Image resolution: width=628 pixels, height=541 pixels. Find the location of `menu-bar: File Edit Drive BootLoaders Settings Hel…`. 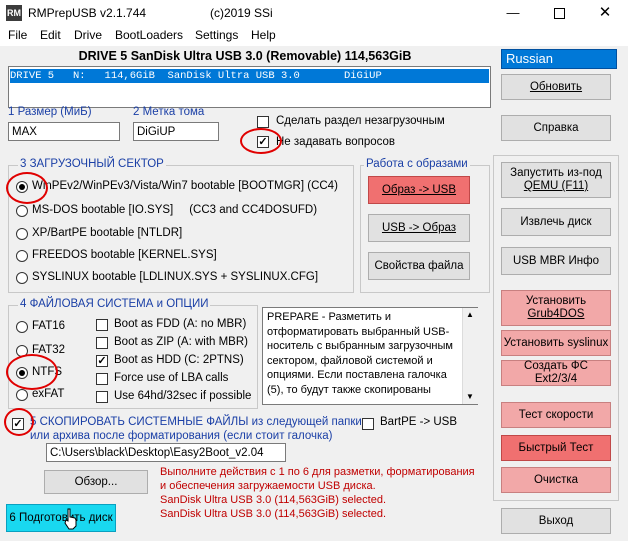

menu-bar: File Edit Drive BootLoaders Settings Hel… is located at coordinates (314, 36).